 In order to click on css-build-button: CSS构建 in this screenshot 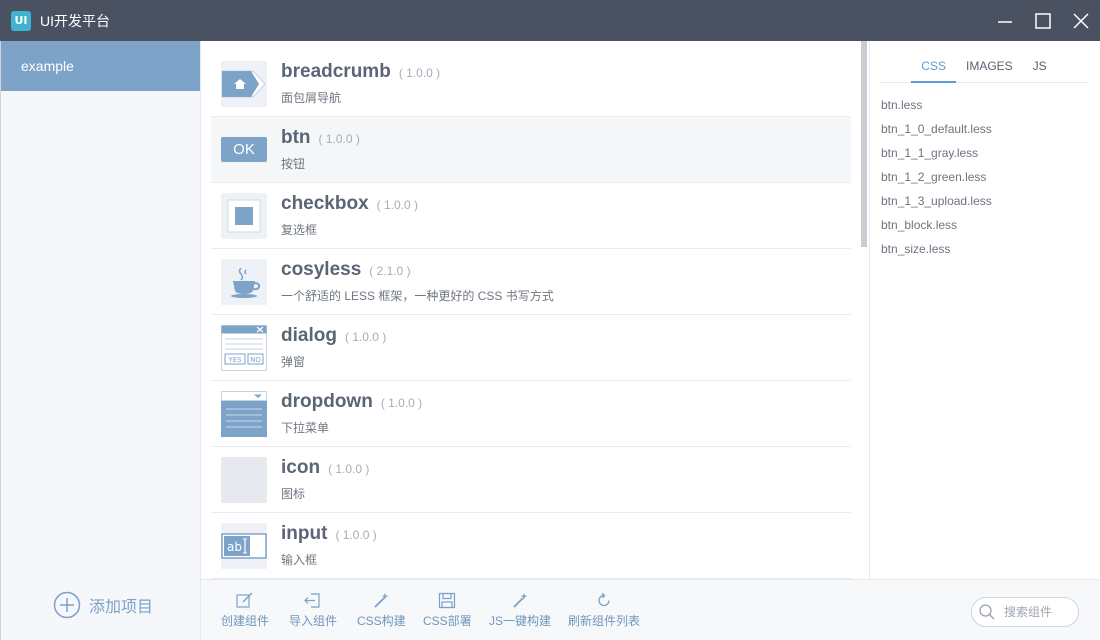, I will do `click(381, 610)`.